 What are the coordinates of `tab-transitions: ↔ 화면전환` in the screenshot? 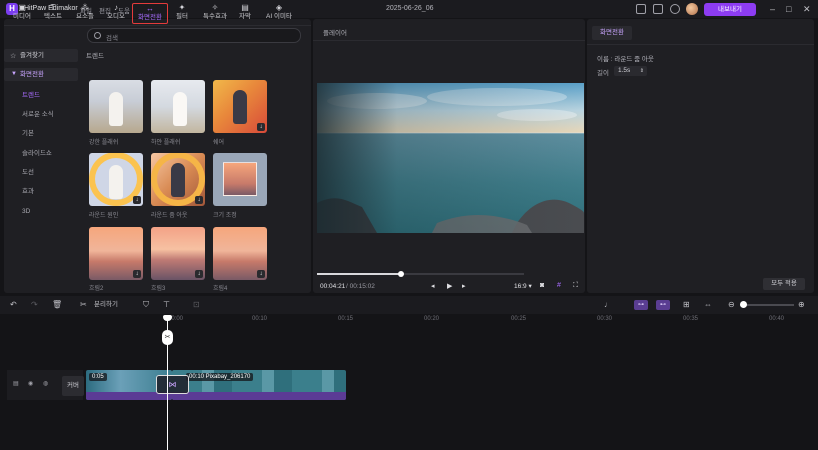 It's located at (150, 13).